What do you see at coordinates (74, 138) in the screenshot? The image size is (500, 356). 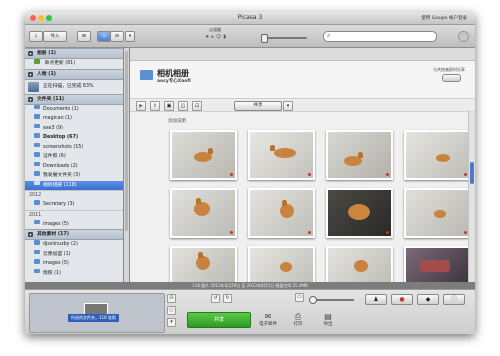 I see `sidebar-item-folder: Desktop (67)` at bounding box center [74, 138].